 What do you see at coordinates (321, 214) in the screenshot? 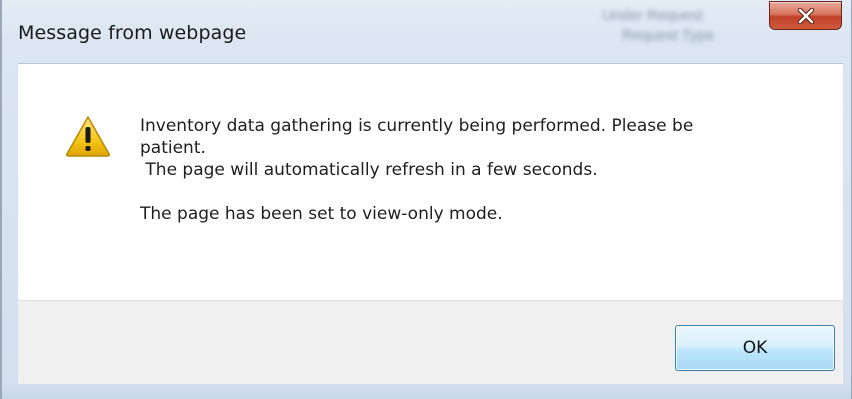
I see `message-secondary: The page has been set to view-only mode.` at bounding box center [321, 214].